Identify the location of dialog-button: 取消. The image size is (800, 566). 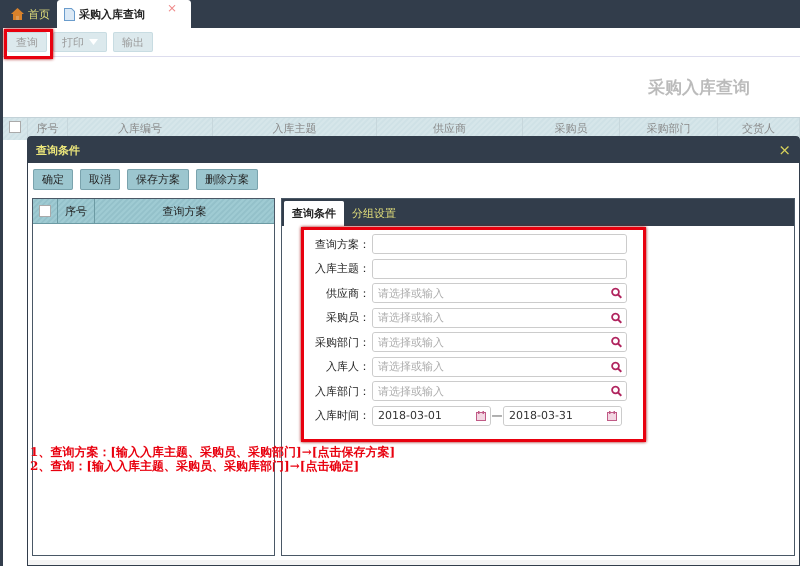
(100, 179).